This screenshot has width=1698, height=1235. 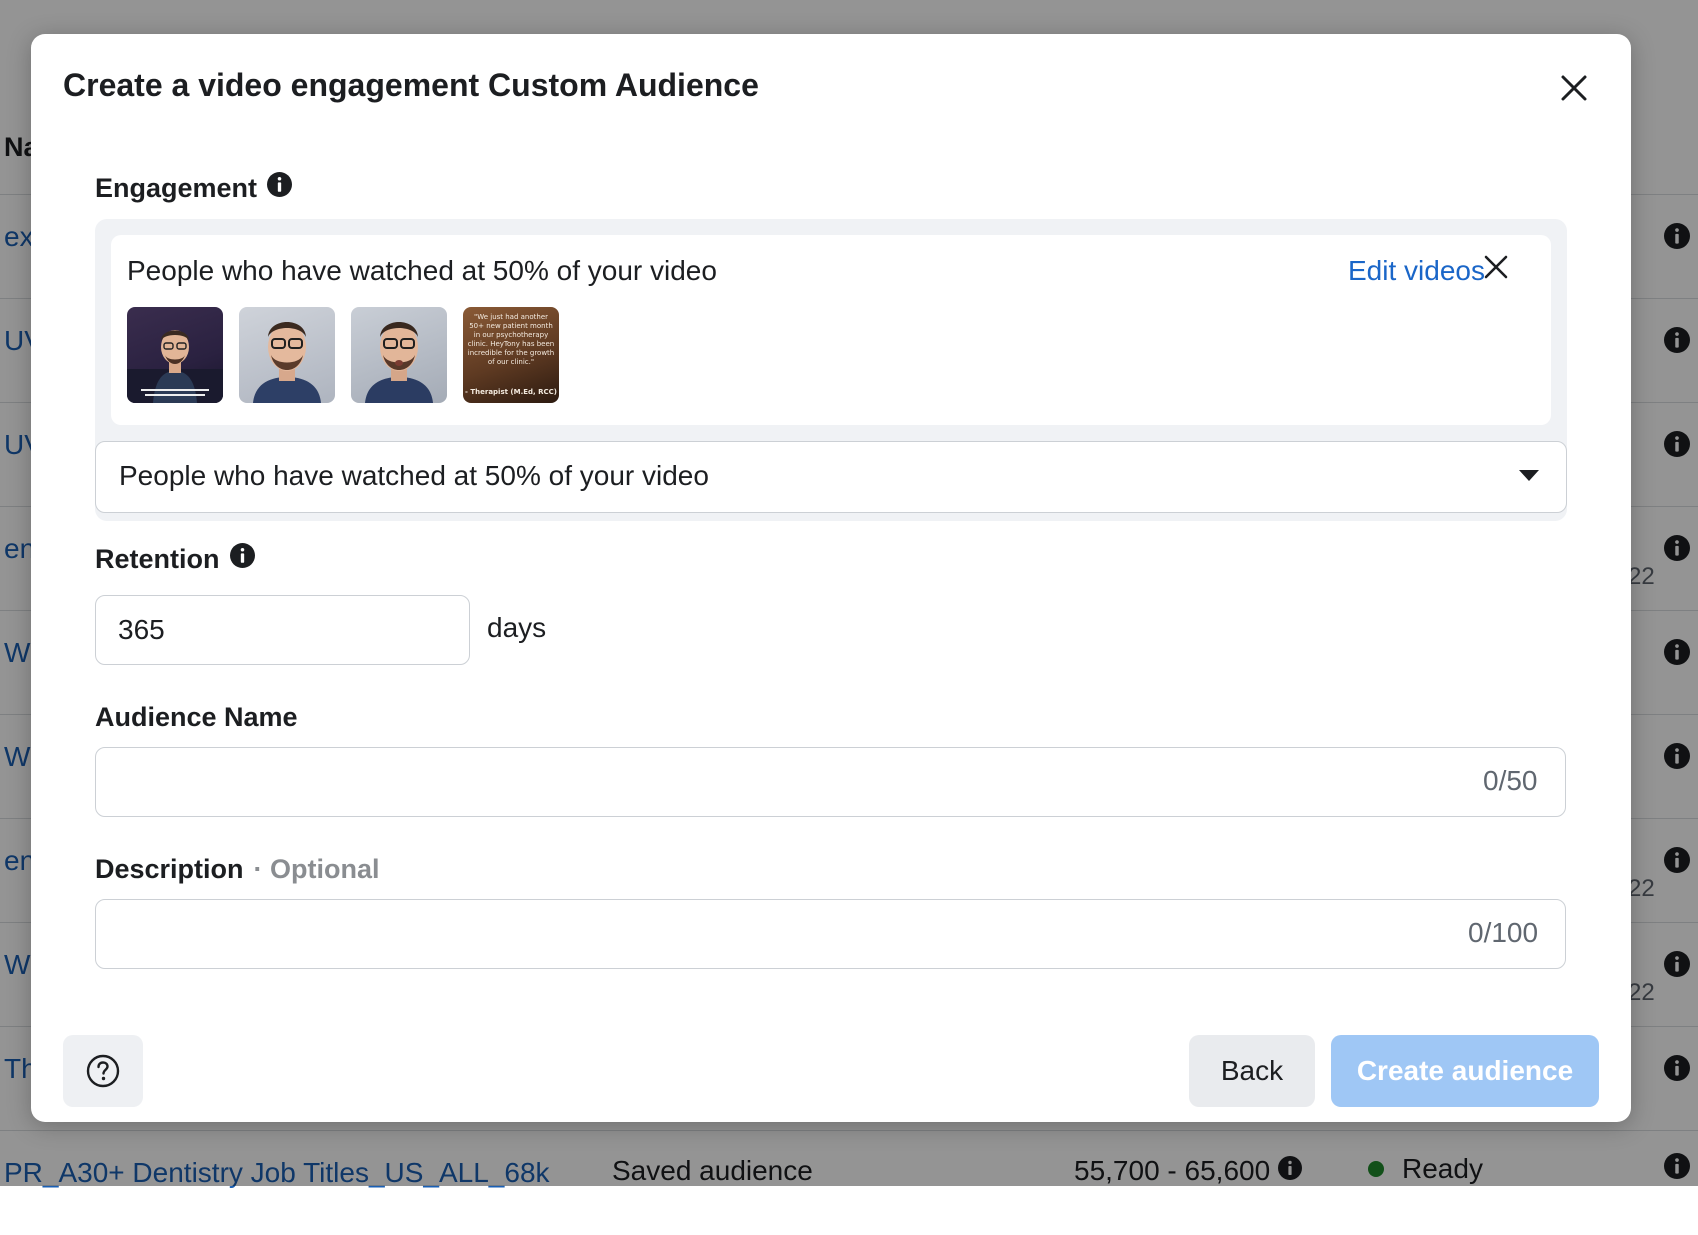 I want to click on retention-days-input, so click(x=282, y=630).